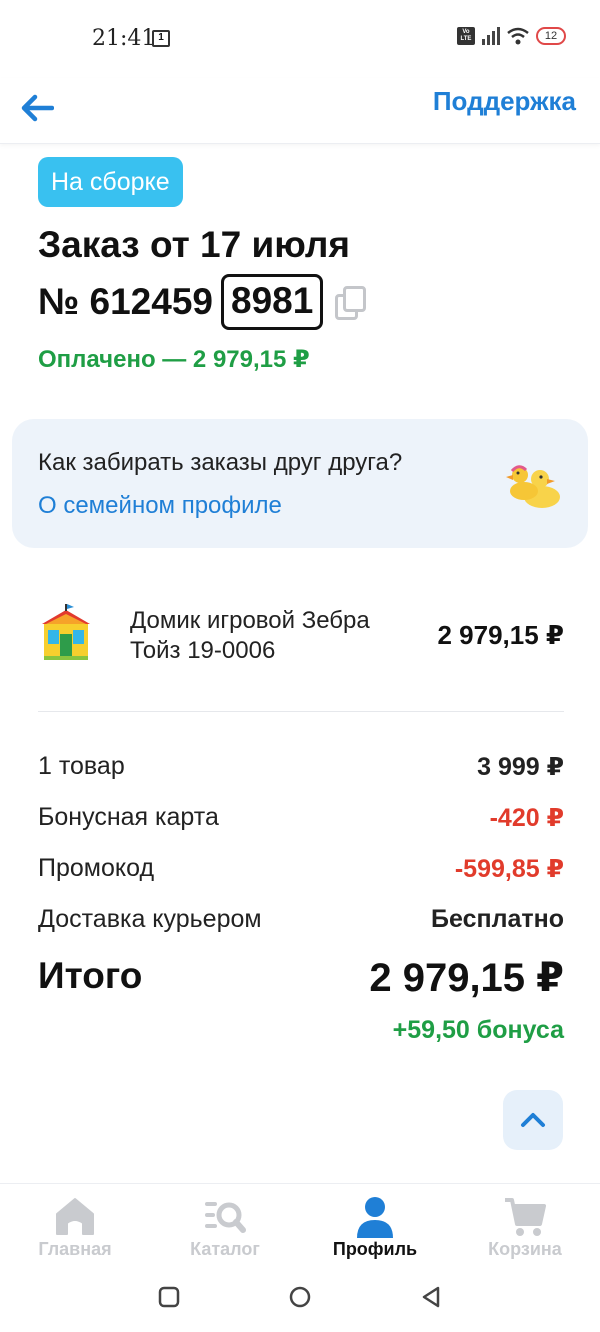 This screenshot has height=1332, width=600. I want to click on nav-label: Каталог, so click(225, 1249).